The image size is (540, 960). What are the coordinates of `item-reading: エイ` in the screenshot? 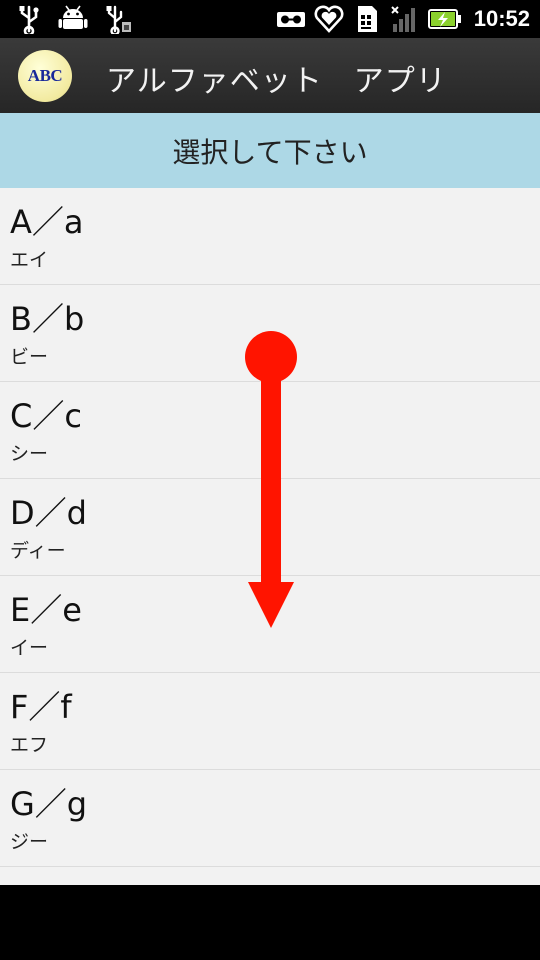 It's located at (29, 260).